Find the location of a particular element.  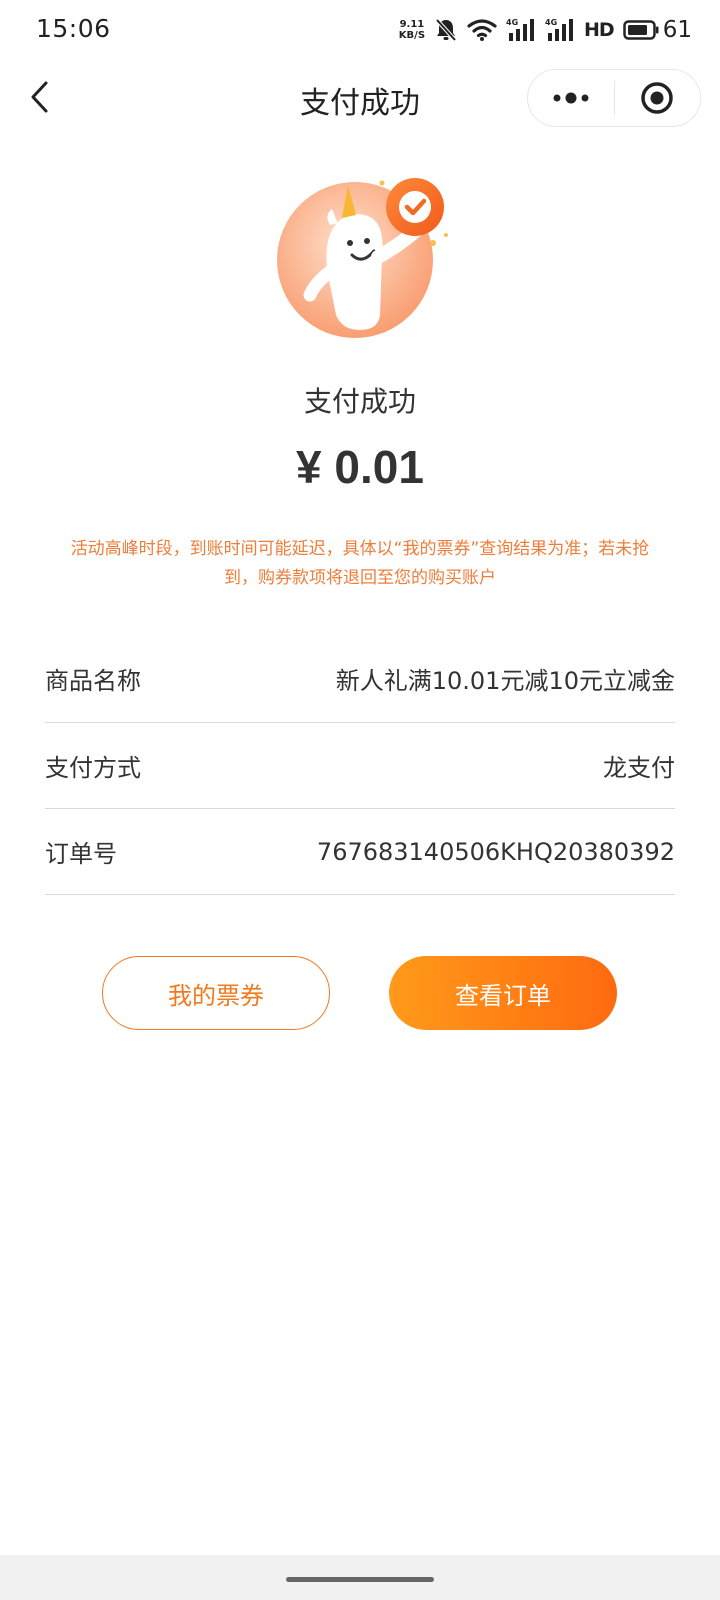

miniprogram-capsule is located at coordinates (614, 98).